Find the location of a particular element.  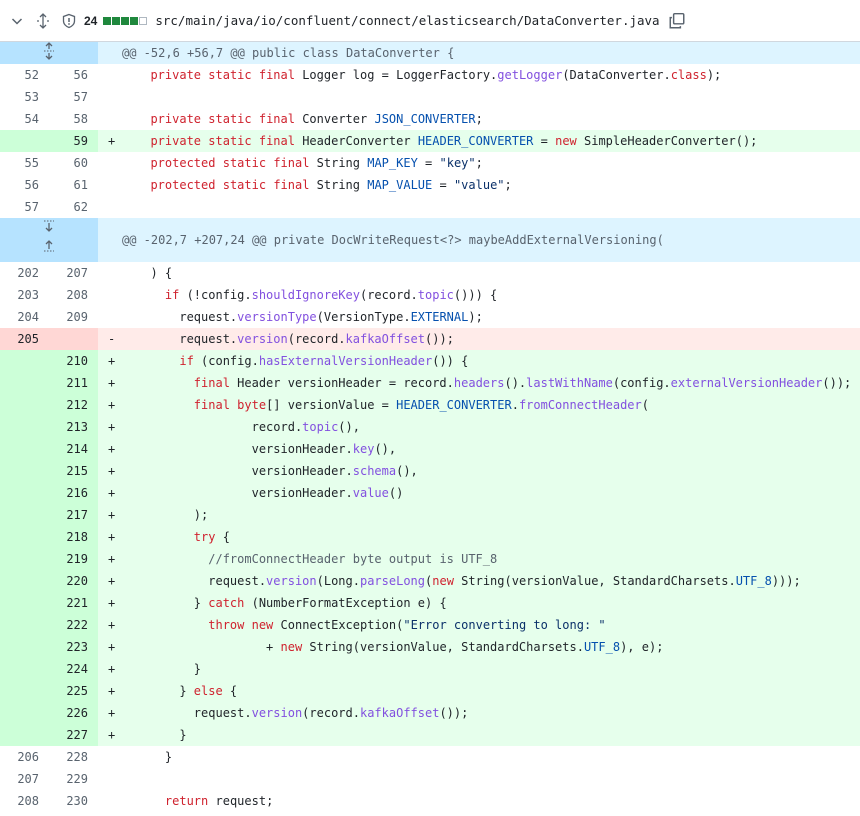

diff-line-added: 224 + } is located at coordinates (430, 669).